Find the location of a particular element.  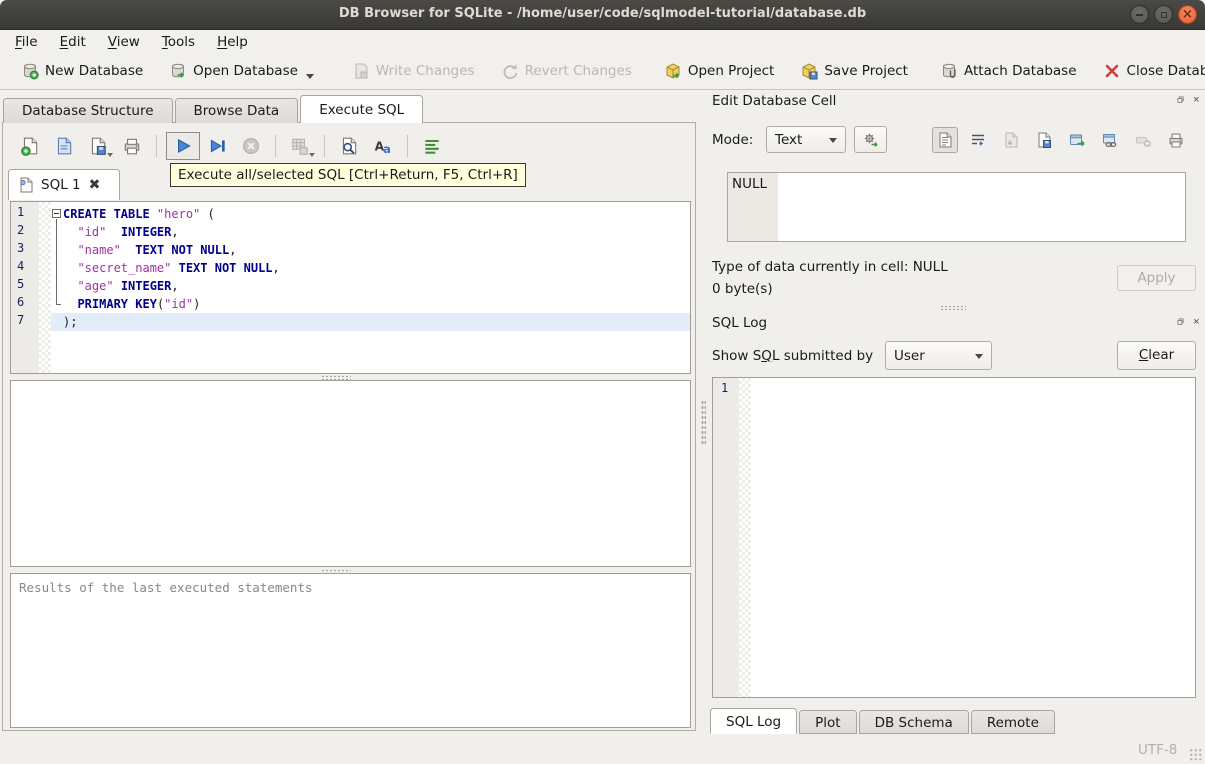

editor-line: 5 "age" INTEGER, is located at coordinates (350, 286).